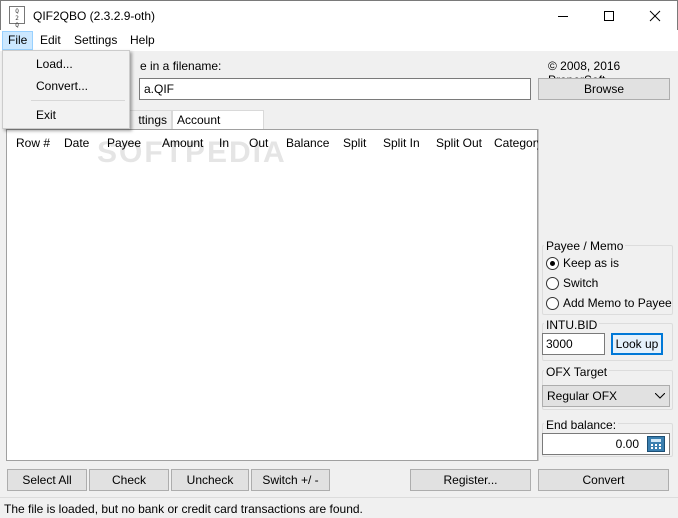 The image size is (678, 518). What do you see at coordinates (94, 16) in the screenshot?
I see `window-title: QIF2QBO (2.3.2.9-oth)` at bounding box center [94, 16].